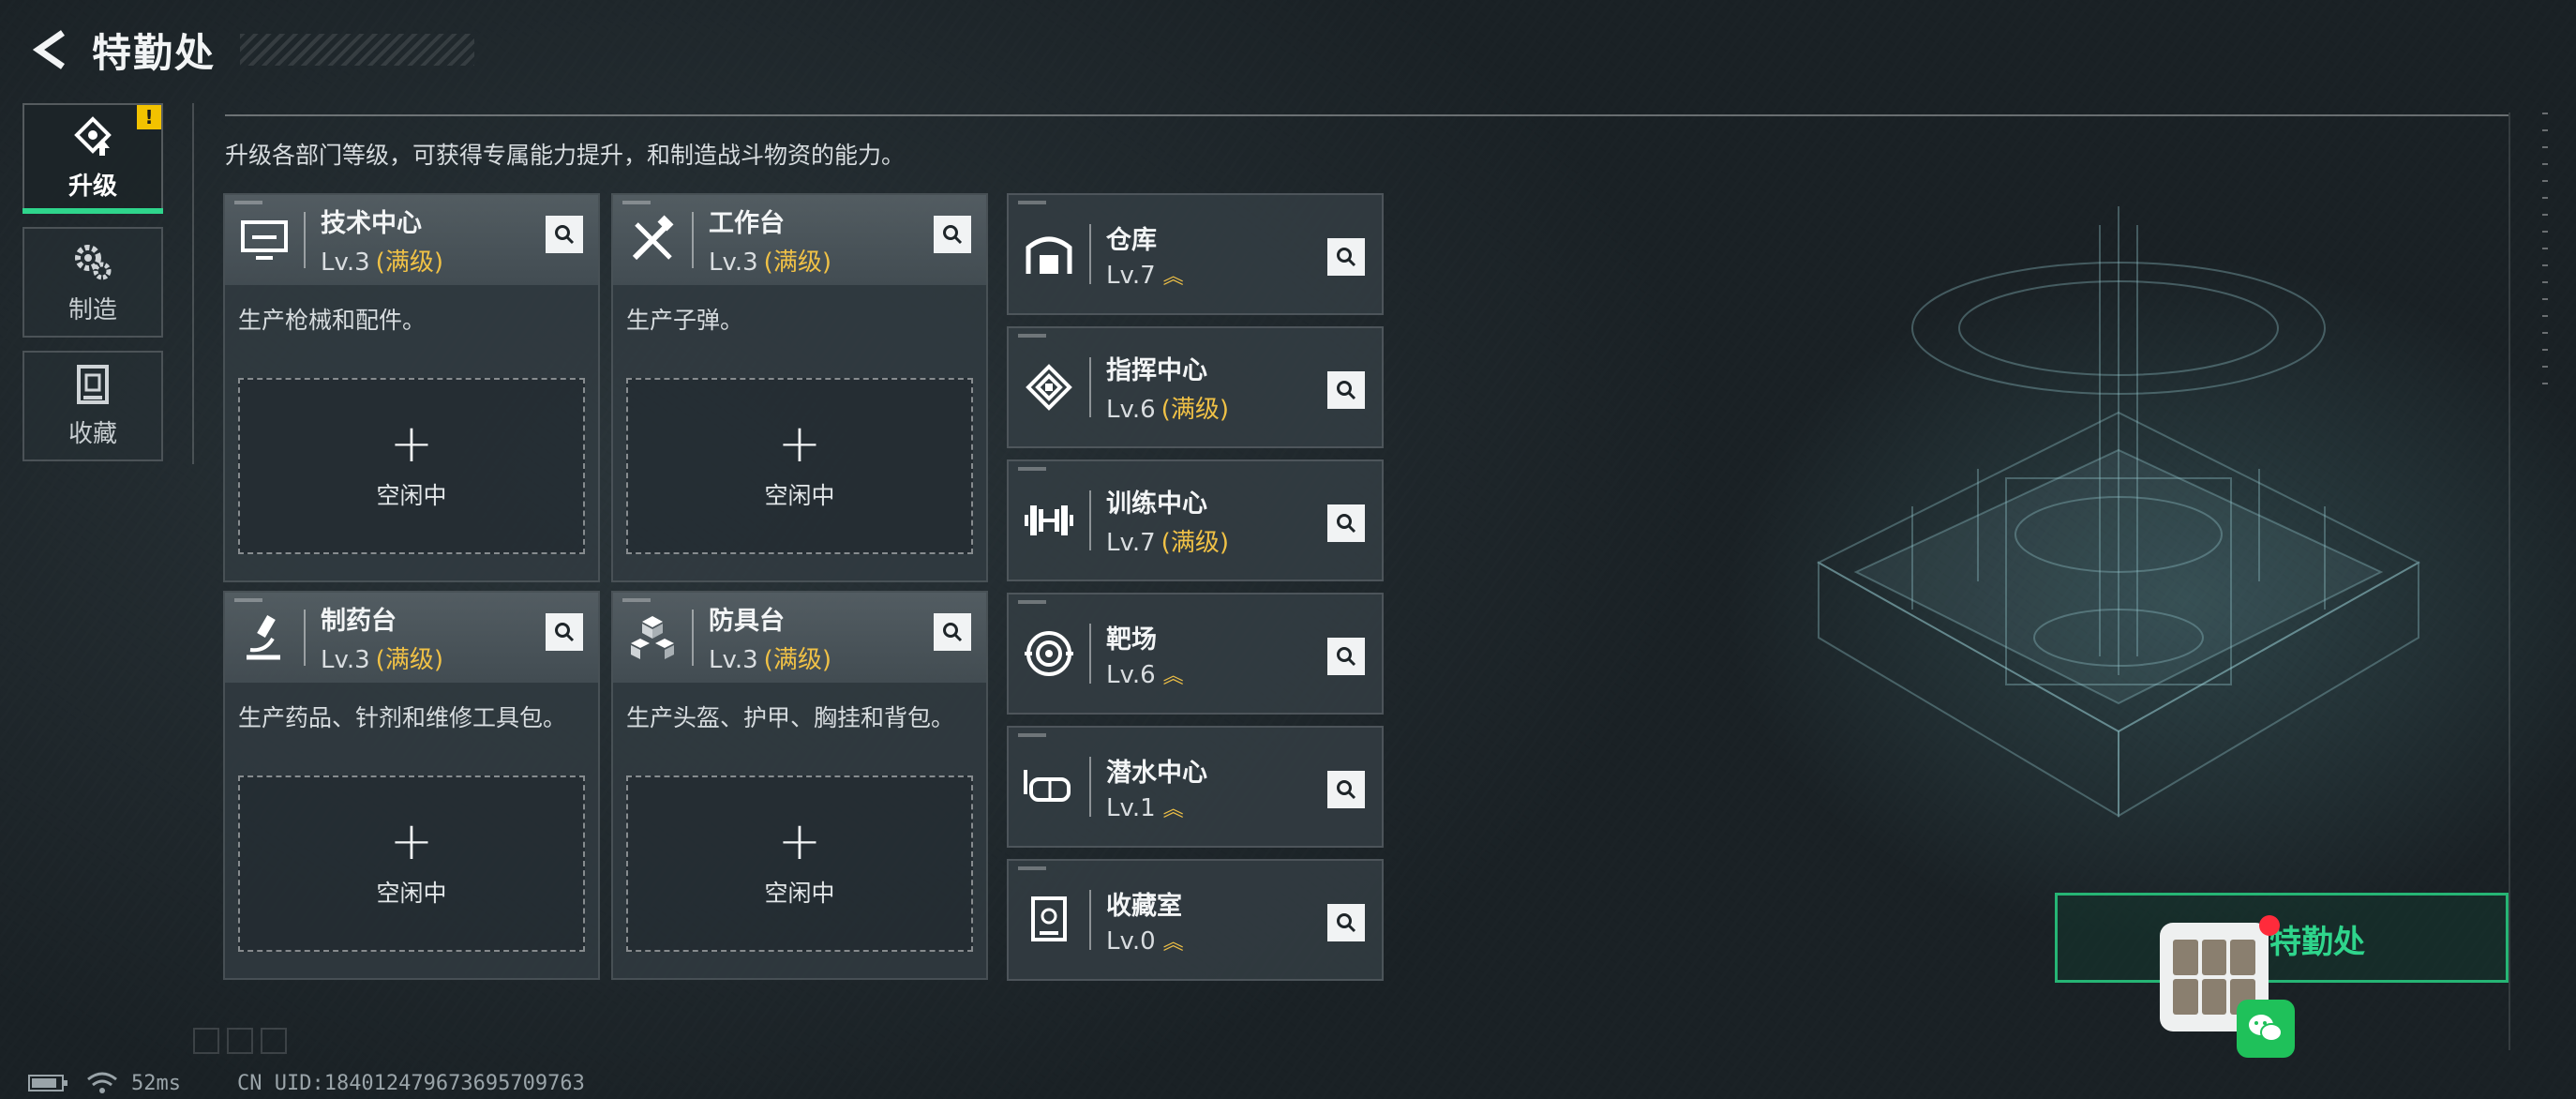 Image resolution: width=2576 pixels, height=1099 pixels. What do you see at coordinates (371, 223) in the screenshot?
I see `facility-name: 技术中心` at bounding box center [371, 223].